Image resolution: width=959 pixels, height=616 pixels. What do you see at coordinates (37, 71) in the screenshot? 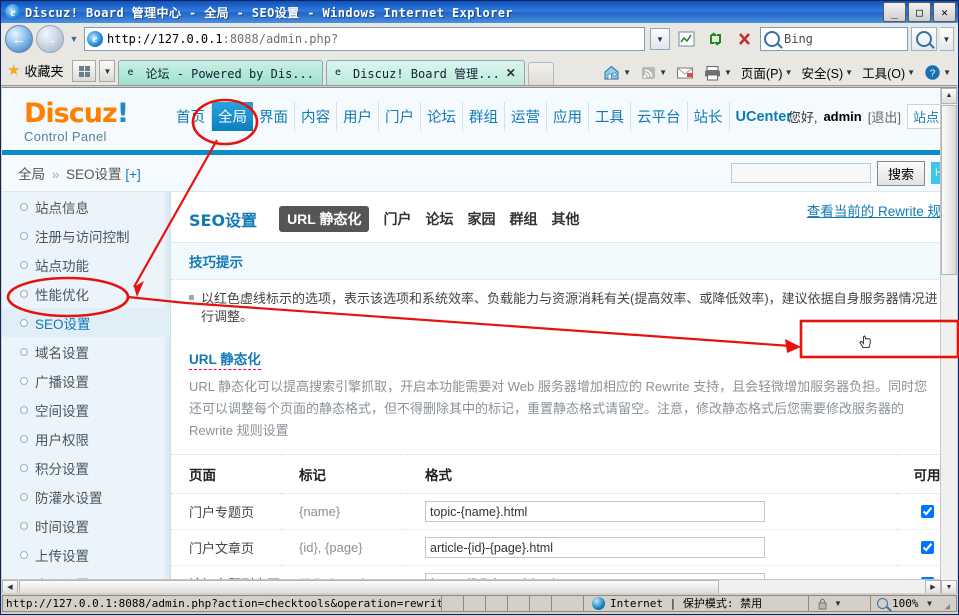
I see `favorites-button: ★ 收藏夹` at bounding box center [37, 71].